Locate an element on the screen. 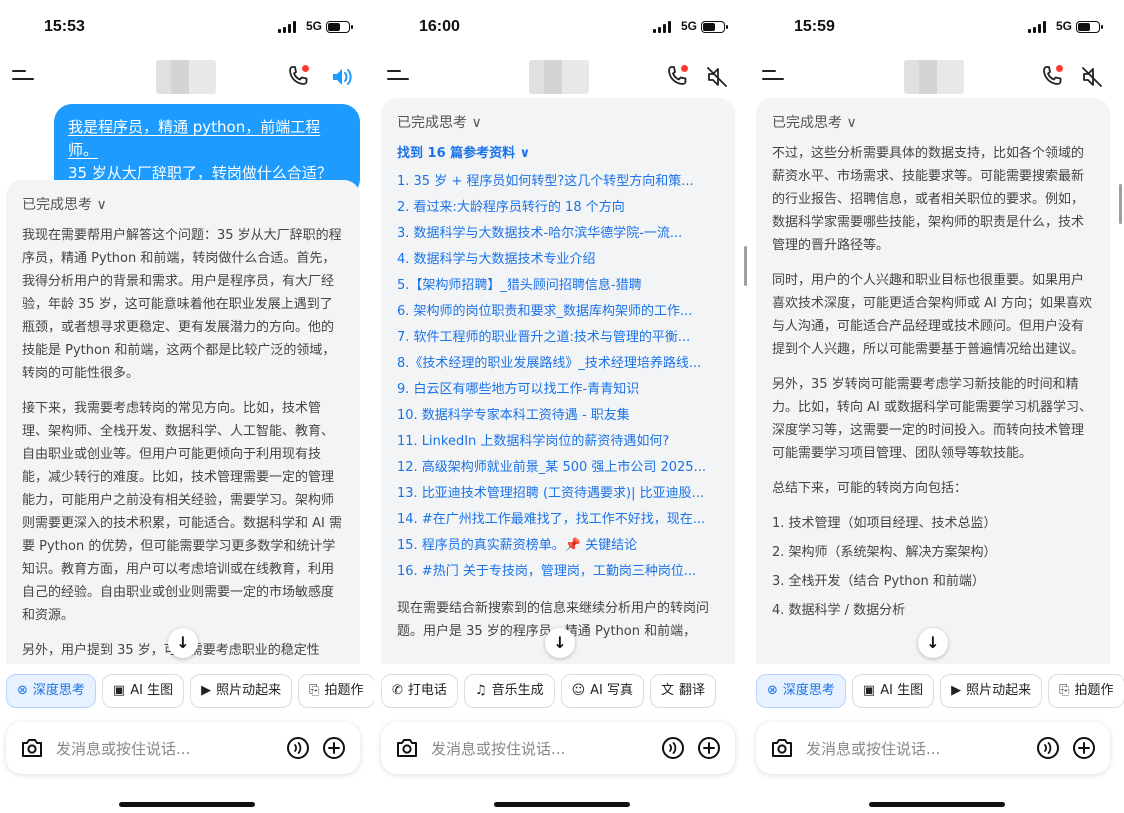  reference-link: 4. 数据科学与大数据技术专业介绍 is located at coordinates (558, 260).